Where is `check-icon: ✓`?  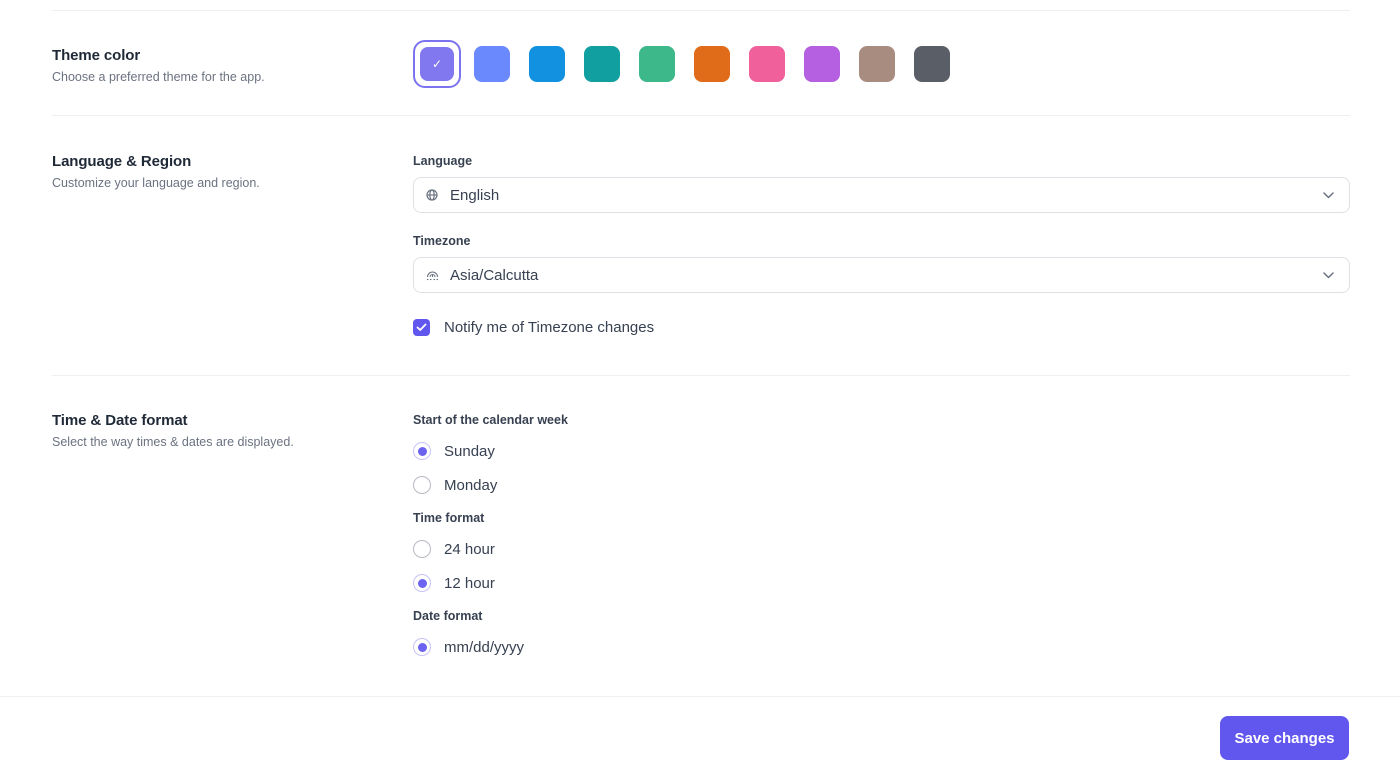
check-icon: ✓ is located at coordinates (437, 64).